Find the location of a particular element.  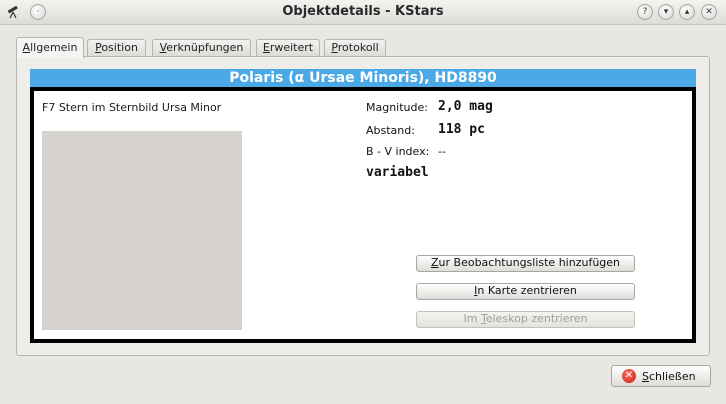

magnitude-label: Magnitude: is located at coordinates (397, 107).